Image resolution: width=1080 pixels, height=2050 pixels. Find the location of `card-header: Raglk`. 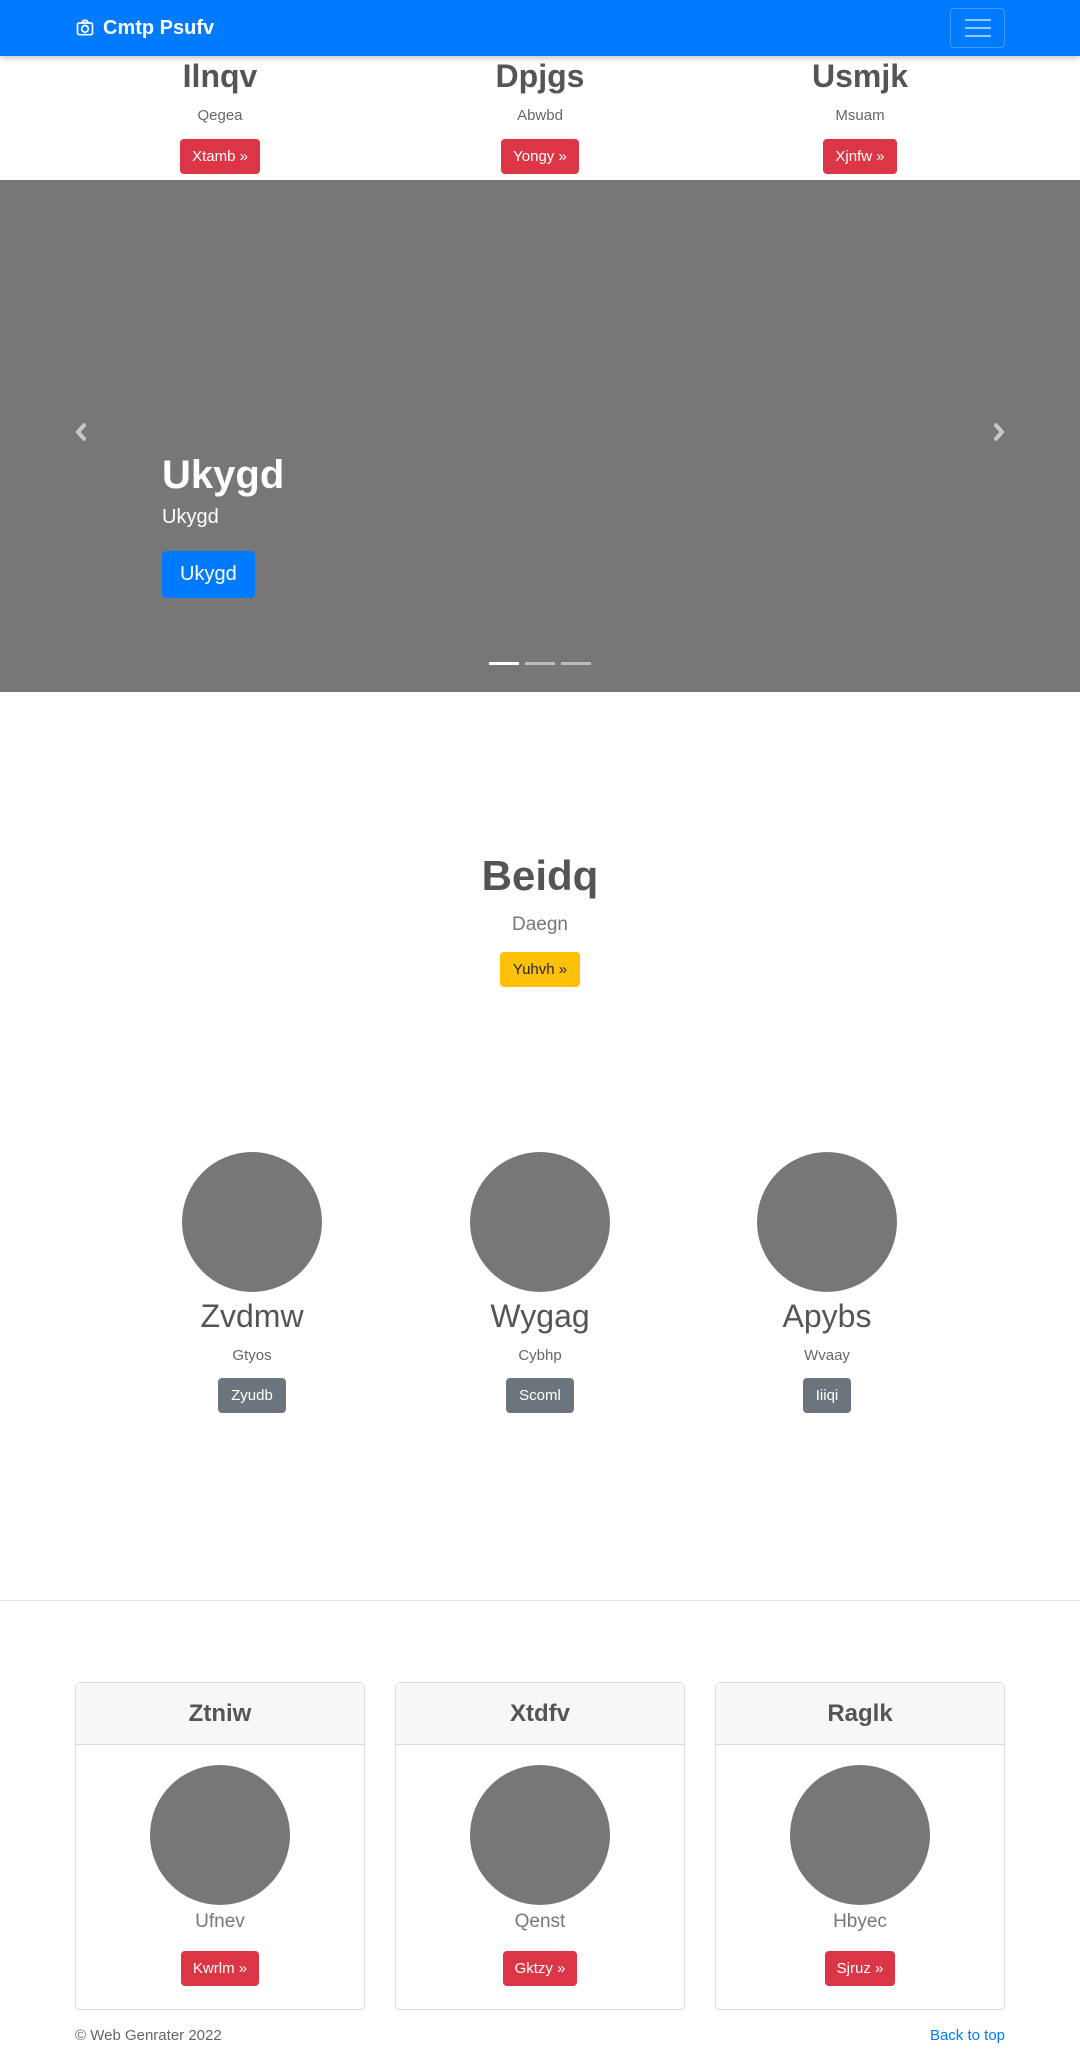

card-header: Raglk is located at coordinates (860, 1714).